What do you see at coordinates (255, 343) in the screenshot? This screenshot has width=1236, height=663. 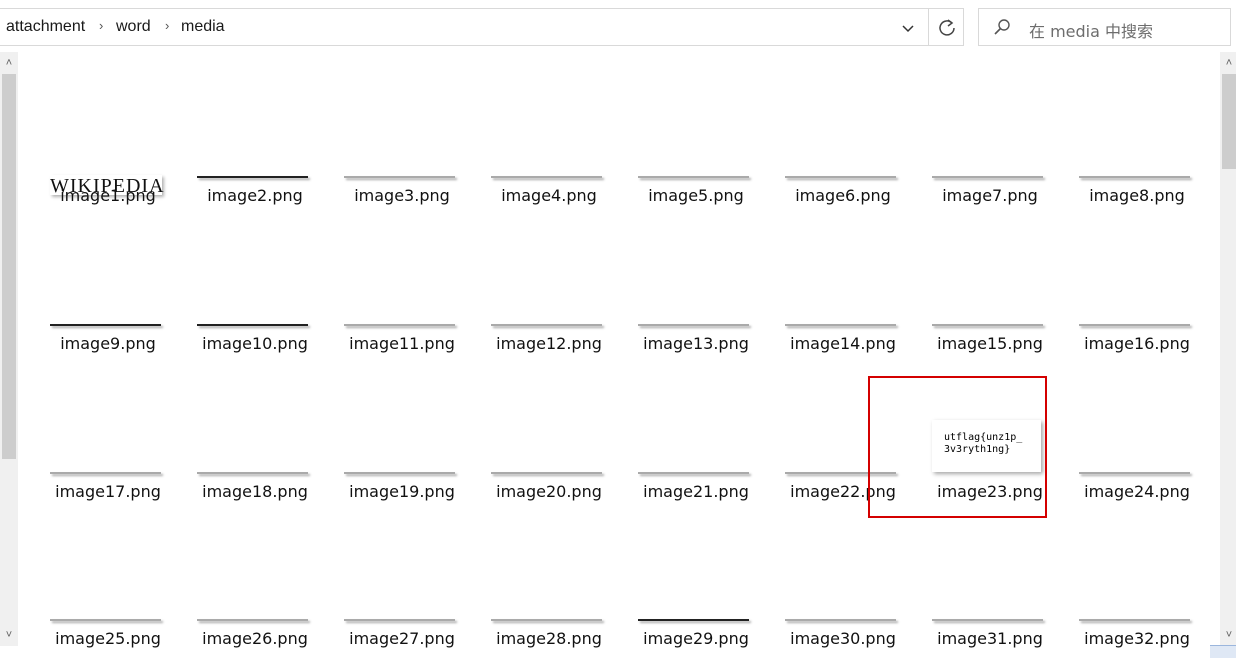 I see `file-name-label: image10.png` at bounding box center [255, 343].